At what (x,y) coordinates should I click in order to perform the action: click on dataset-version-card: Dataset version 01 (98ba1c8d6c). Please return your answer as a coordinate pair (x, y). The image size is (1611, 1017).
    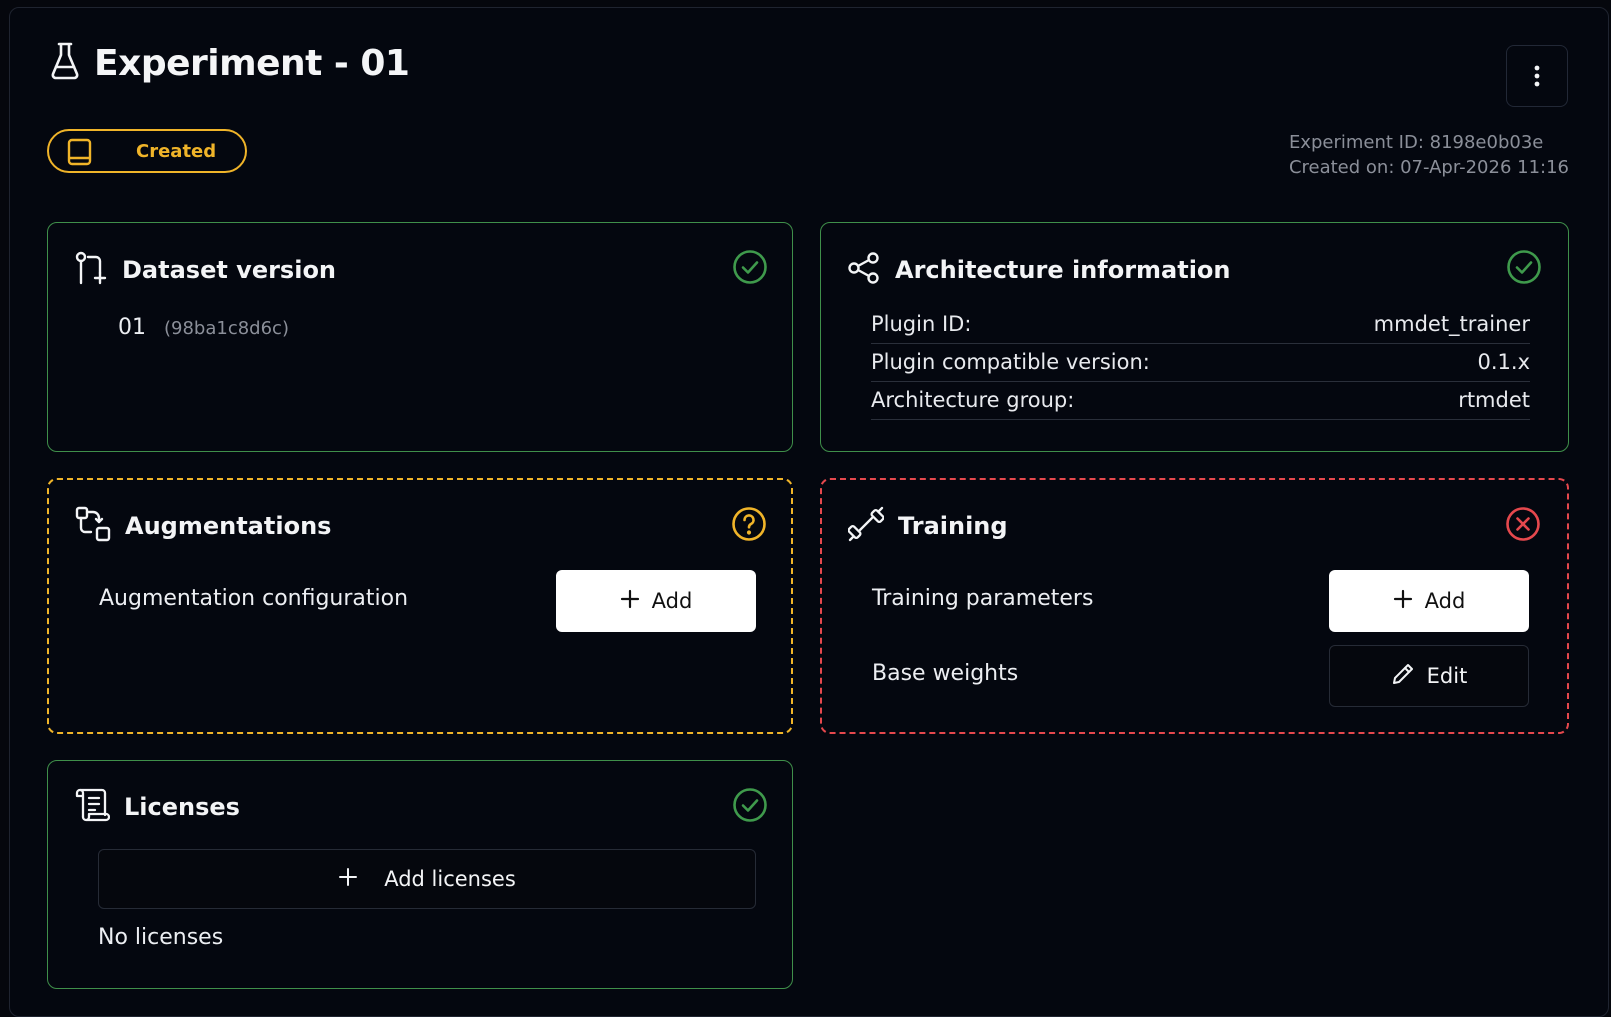
    Looking at the image, I should click on (420, 337).